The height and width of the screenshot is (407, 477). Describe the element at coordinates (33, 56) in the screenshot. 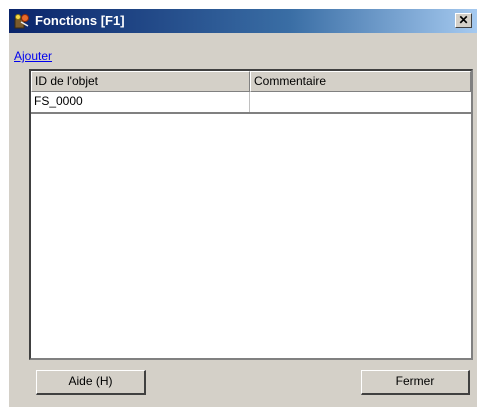

I see `add-link: Ajouter` at that location.